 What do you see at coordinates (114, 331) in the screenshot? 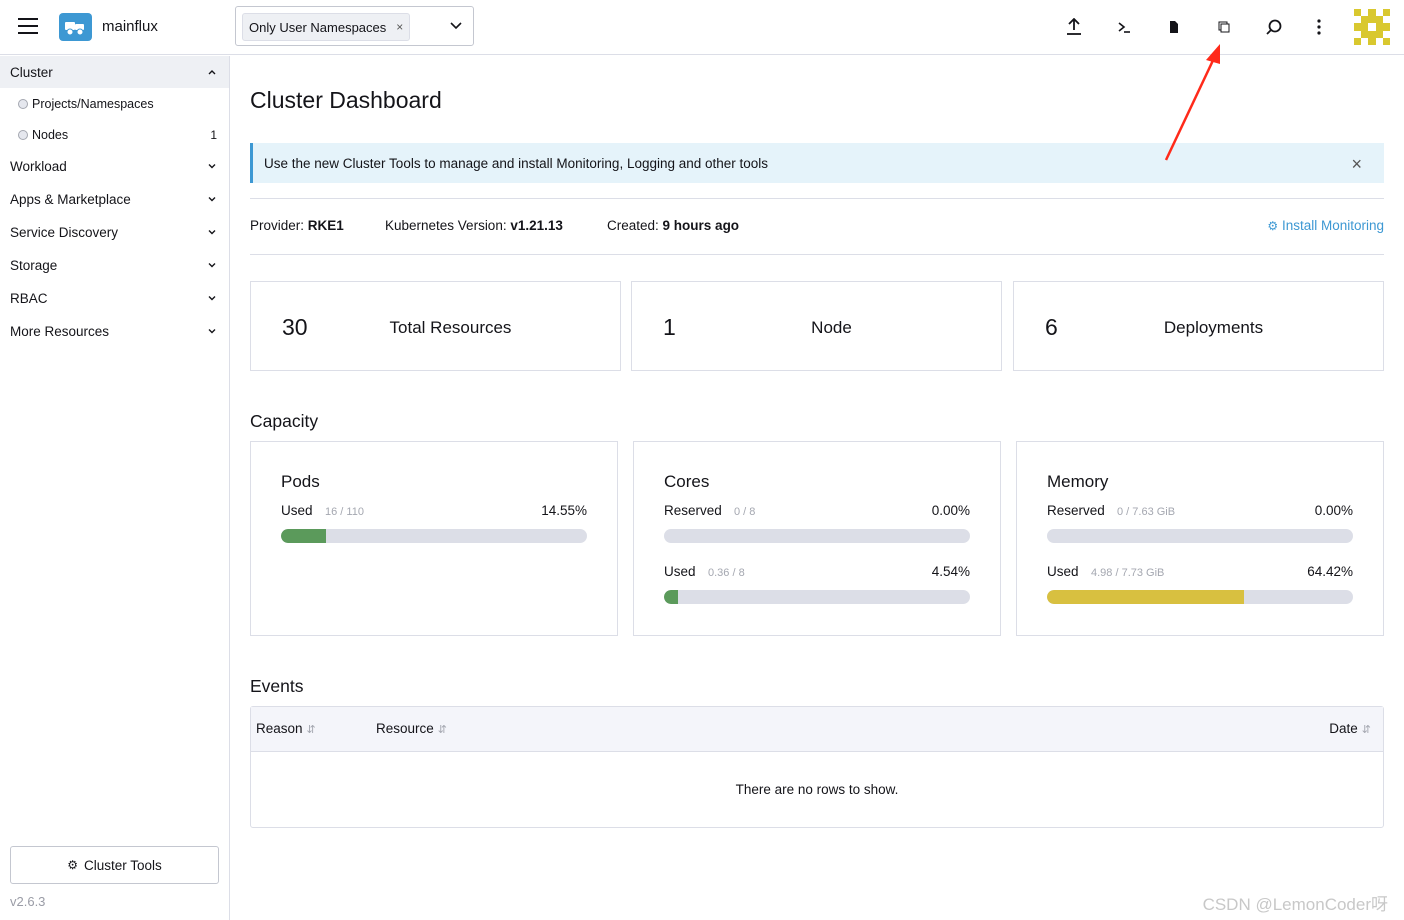
I see `sidebar-group-more-resources: More Resources` at bounding box center [114, 331].